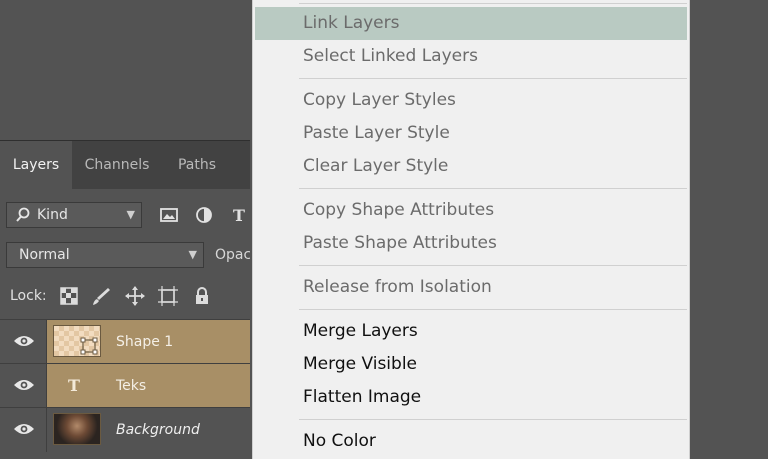 This screenshot has height=459, width=768. What do you see at coordinates (36, 165) in the screenshot?
I see `tab-layers: Layers` at bounding box center [36, 165].